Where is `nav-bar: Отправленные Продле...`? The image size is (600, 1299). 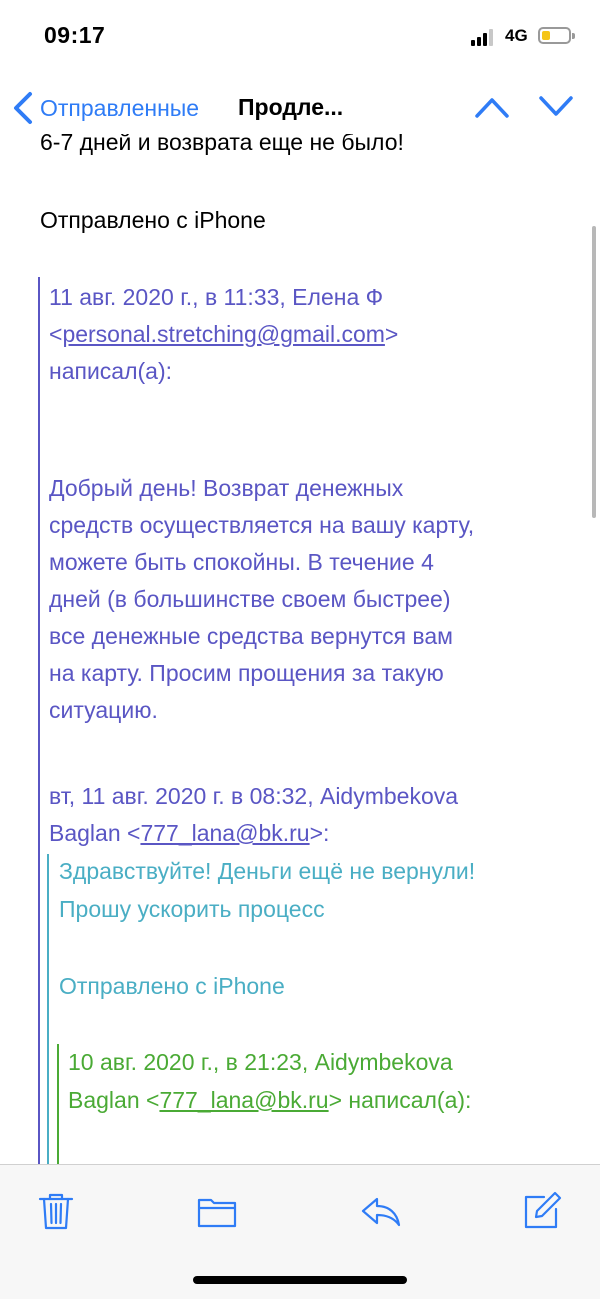 nav-bar: Отправленные Продле... is located at coordinates (300, 107).